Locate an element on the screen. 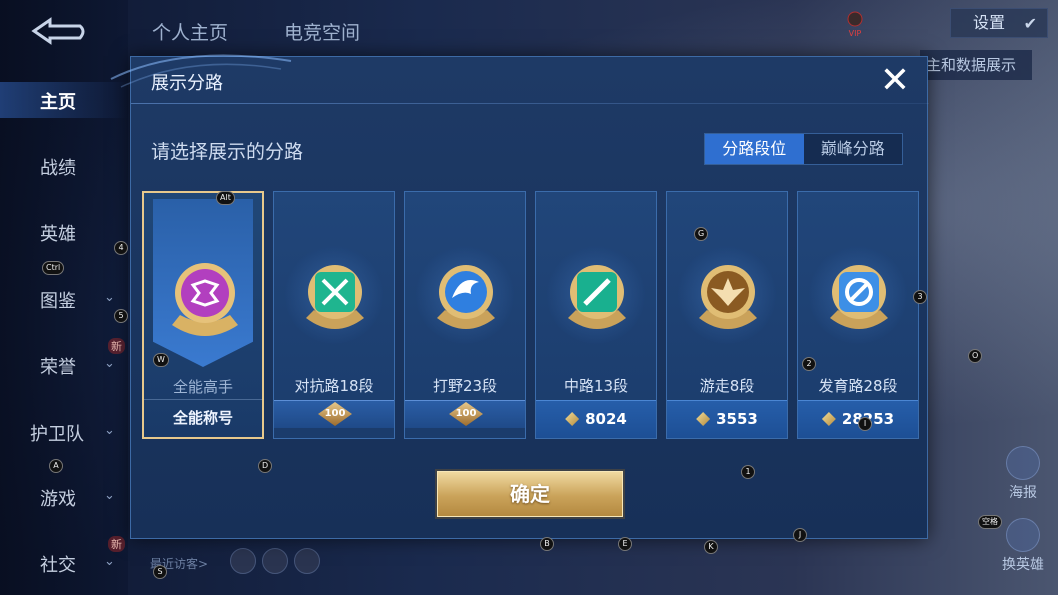 This screenshot has width=1058, height=595. nav-item-honor: 荣誉 is located at coordinates (58, 366).